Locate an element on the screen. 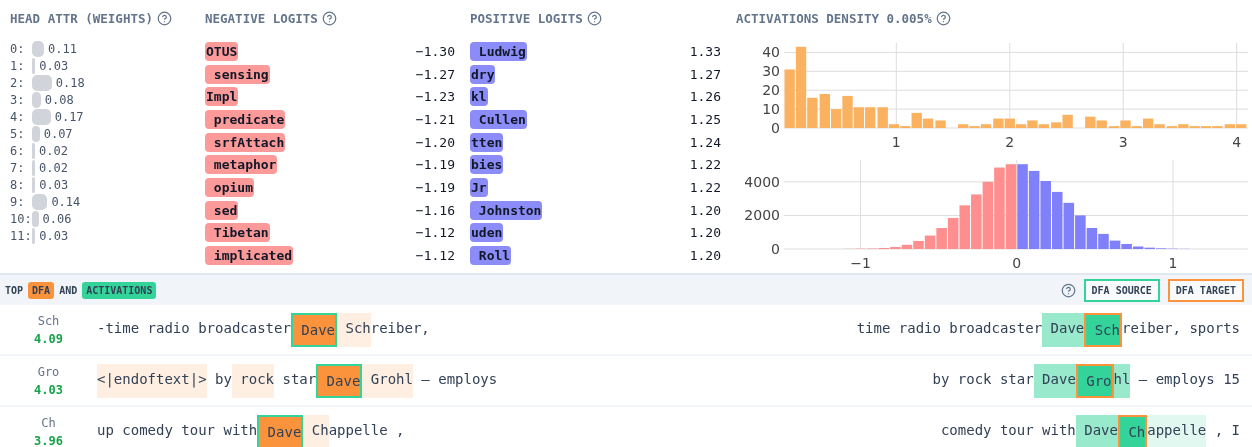 The width and height of the screenshot is (1252, 447). token-chip: opium is located at coordinates (229, 187).